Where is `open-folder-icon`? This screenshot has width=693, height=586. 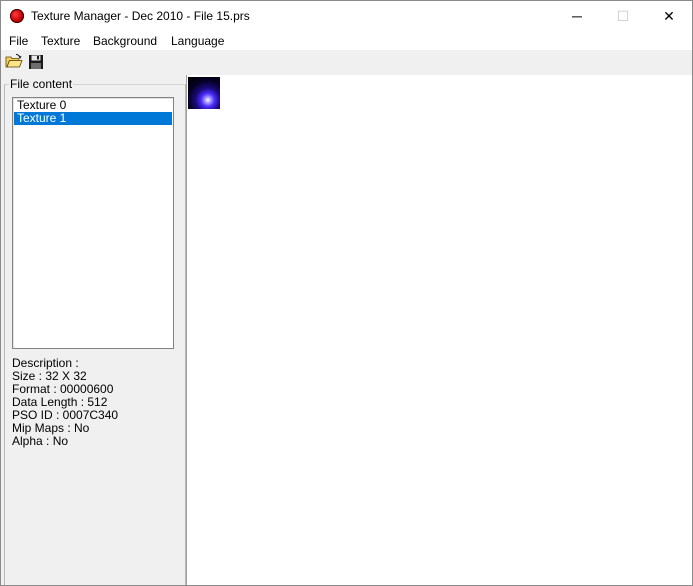
open-folder-icon is located at coordinates (14, 62).